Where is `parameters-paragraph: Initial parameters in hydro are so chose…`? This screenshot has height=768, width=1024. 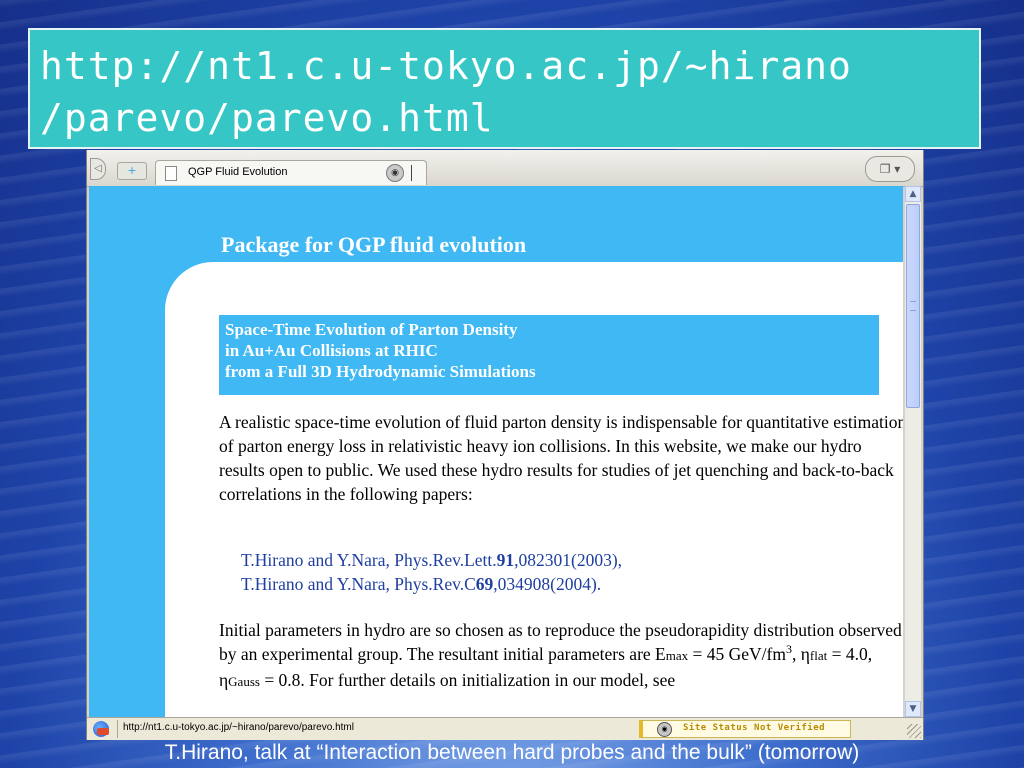 parameters-paragraph: Initial parameters in hydro are so chose… is located at coordinates (560, 655).